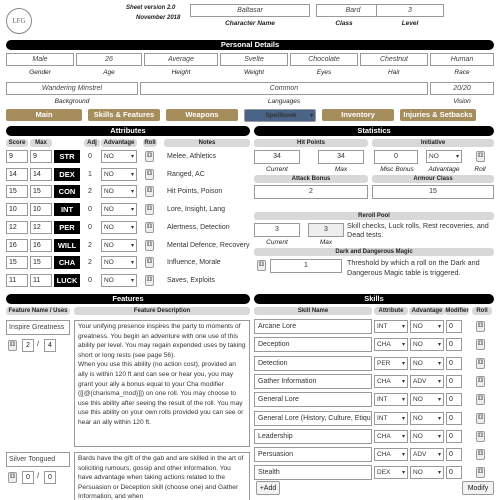  Describe the element at coordinates (358, 115) in the screenshot. I see `tab-inventory: Inventory` at that location.